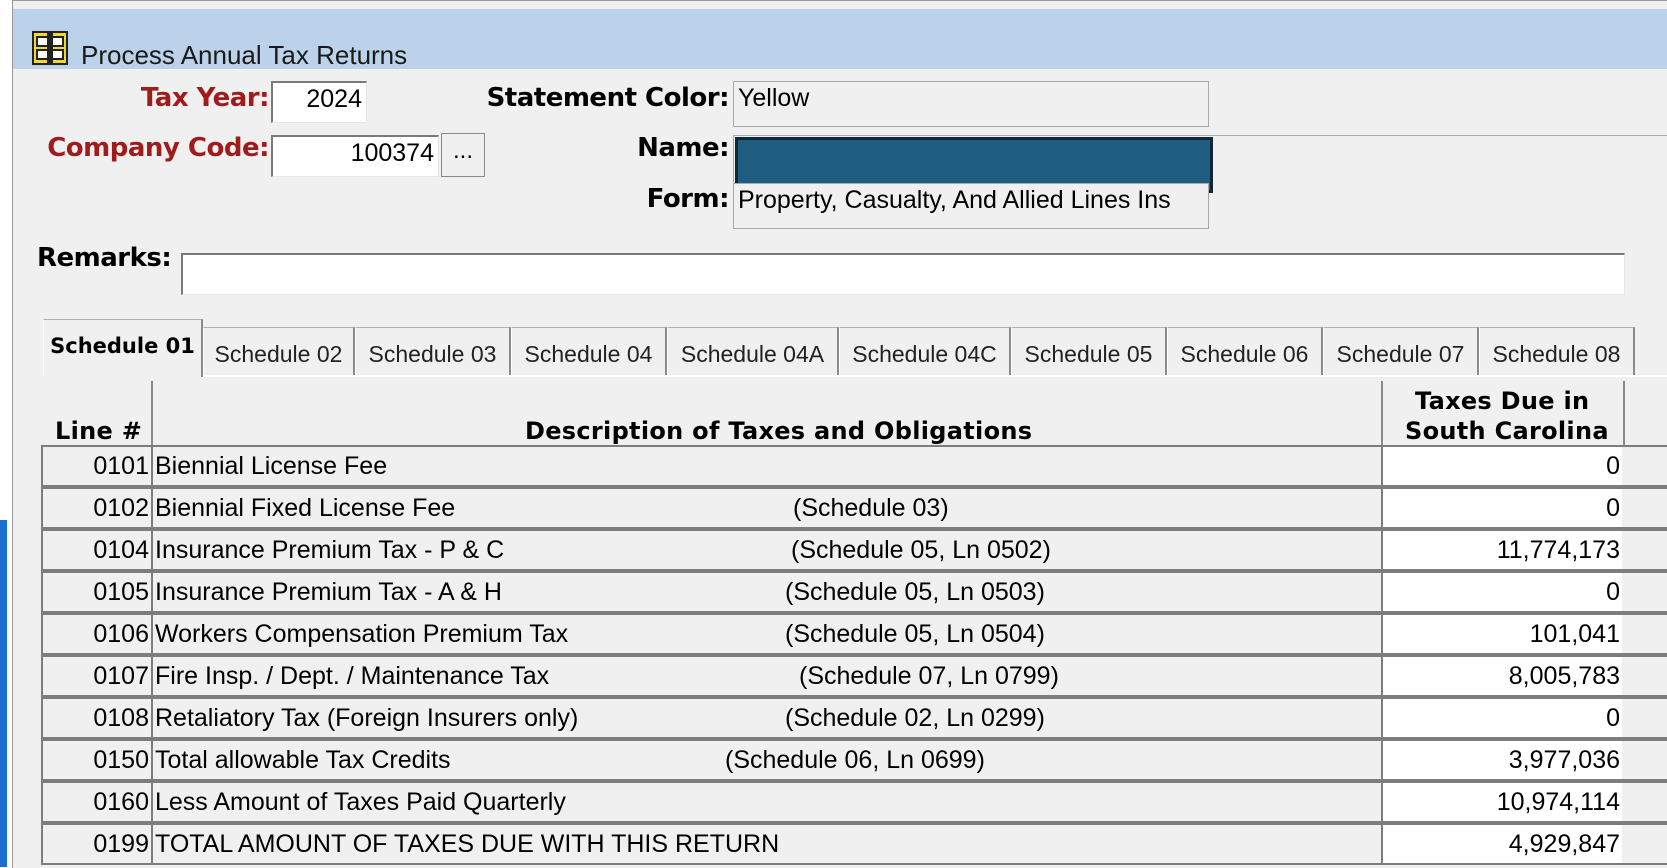 Image resolution: width=1667 pixels, height=868 pixels. What do you see at coordinates (840, 39) in the screenshot?
I see `title-bar: Process Annual Tax Returns` at bounding box center [840, 39].